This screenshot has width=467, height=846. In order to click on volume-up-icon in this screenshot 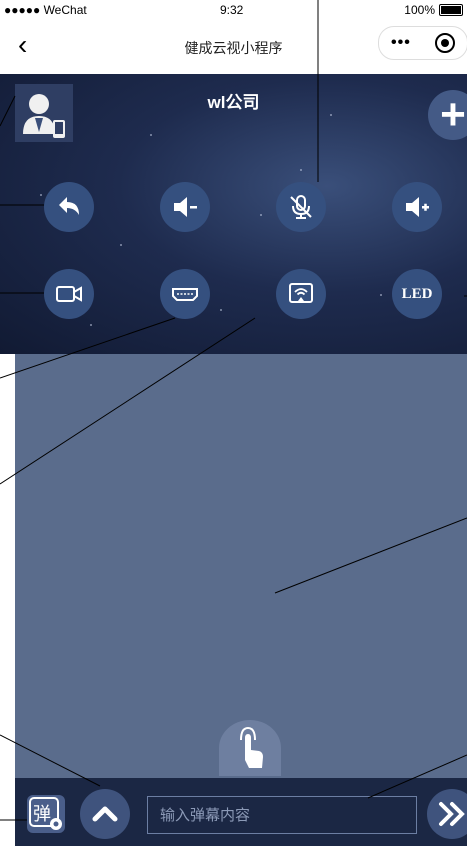, I will do `click(417, 207)`.